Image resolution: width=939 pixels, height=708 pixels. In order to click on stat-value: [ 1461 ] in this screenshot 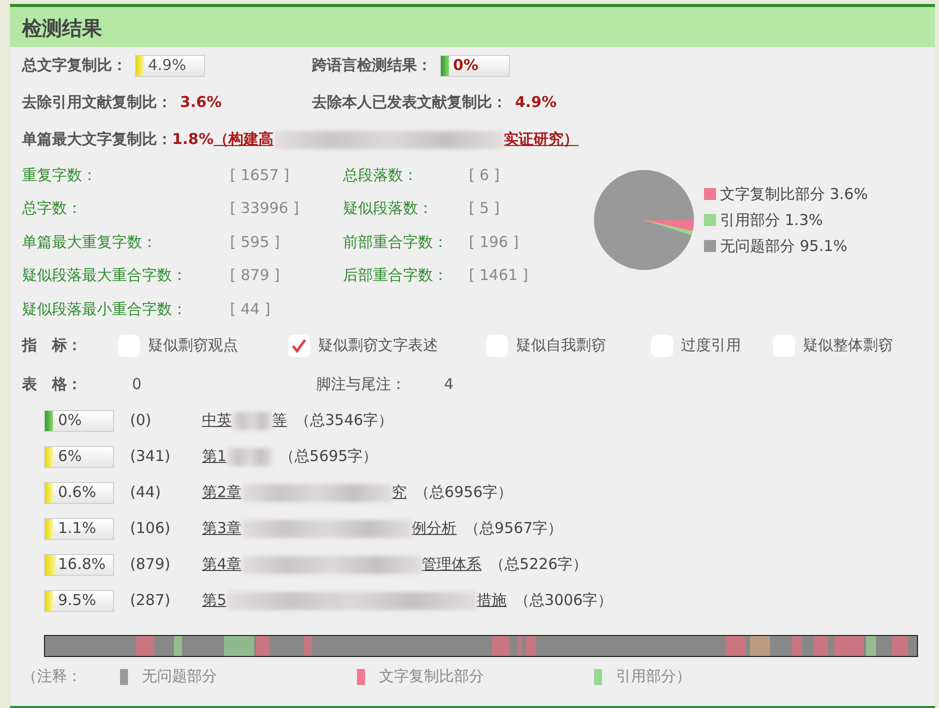, I will do `click(498, 275)`.